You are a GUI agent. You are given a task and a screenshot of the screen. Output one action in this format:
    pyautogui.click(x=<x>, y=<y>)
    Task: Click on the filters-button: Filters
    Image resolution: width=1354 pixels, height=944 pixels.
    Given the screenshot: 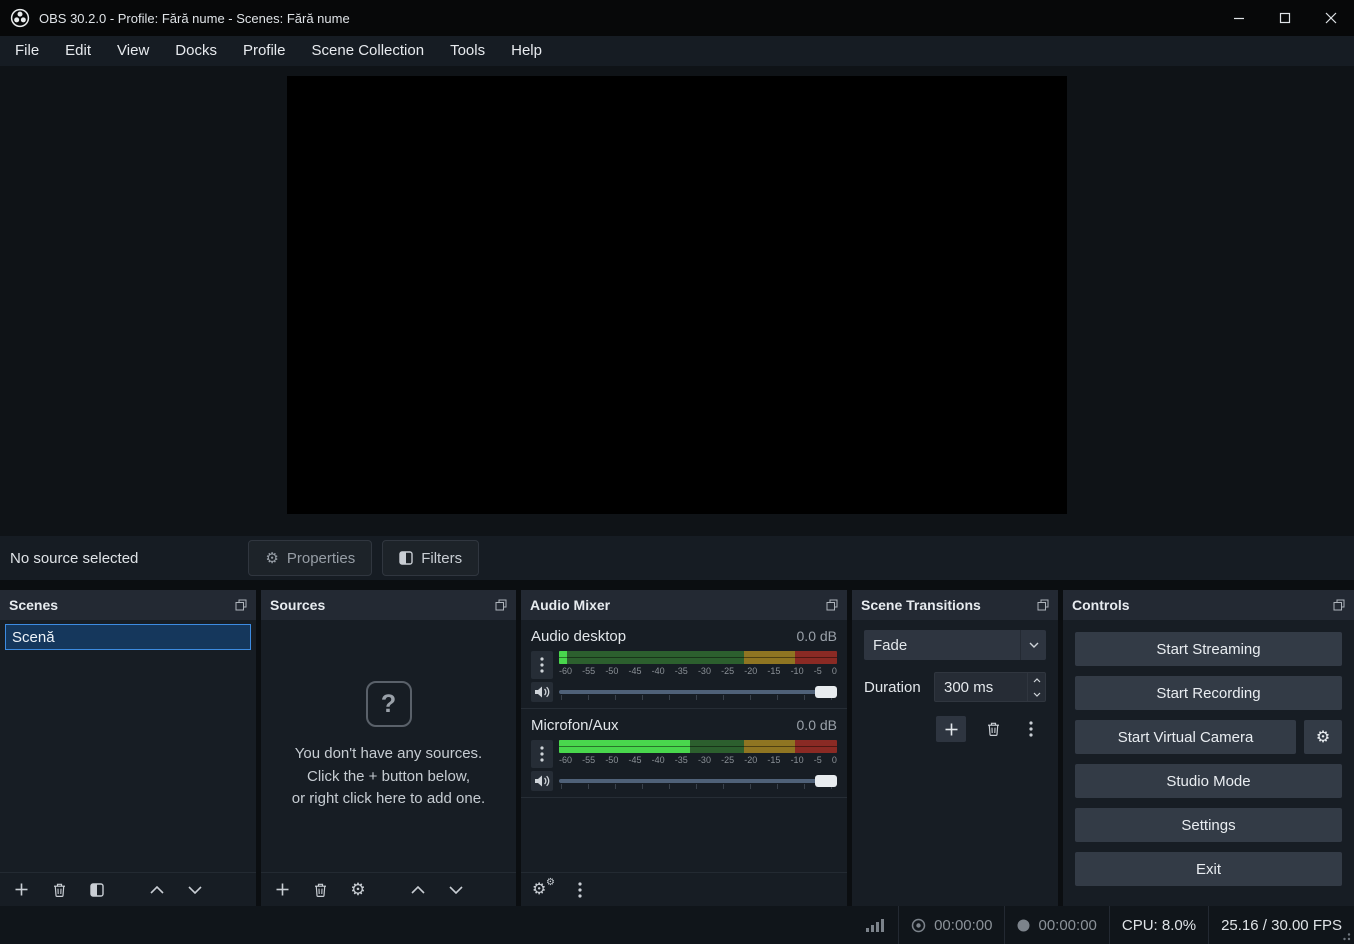 What is the action you would take?
    pyautogui.click(x=431, y=558)
    